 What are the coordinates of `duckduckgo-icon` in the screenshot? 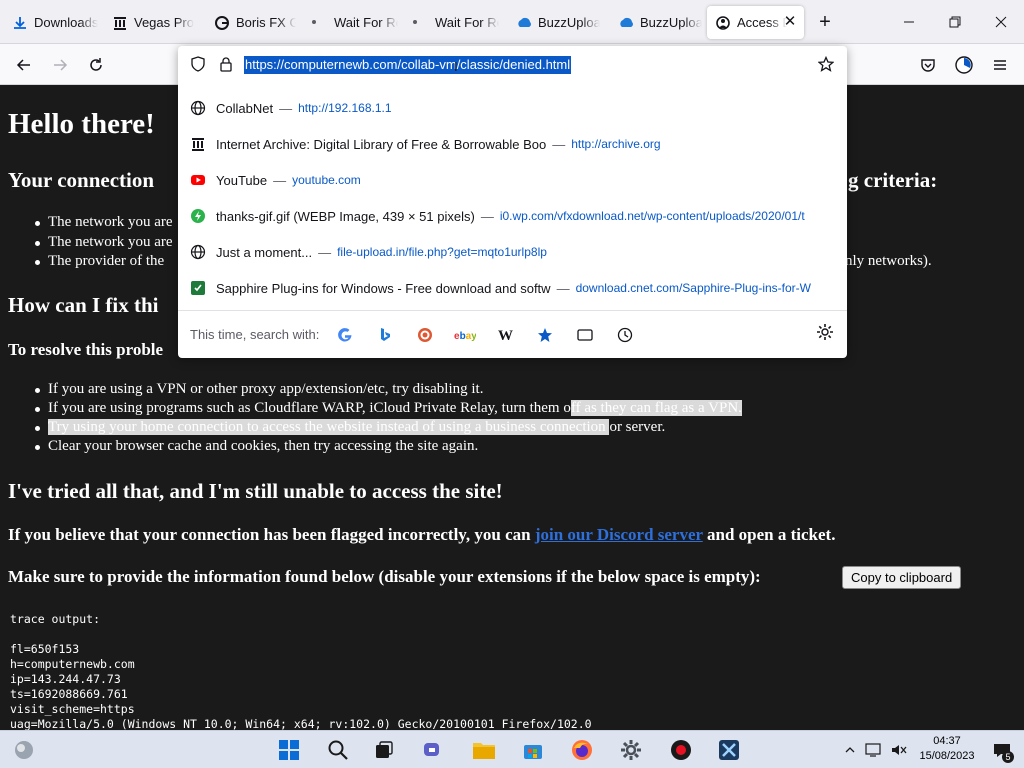 It's located at (425, 335).